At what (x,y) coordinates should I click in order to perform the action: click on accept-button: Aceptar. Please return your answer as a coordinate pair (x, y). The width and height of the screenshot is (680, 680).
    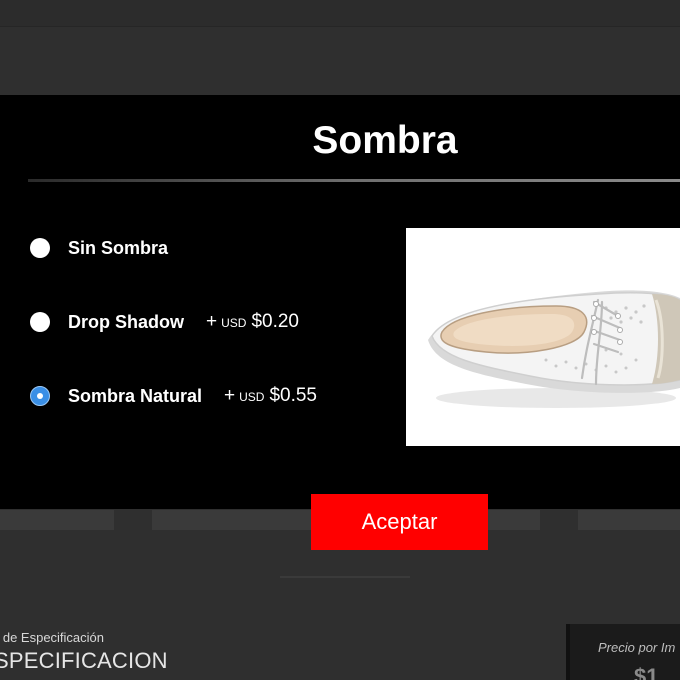
    Looking at the image, I should click on (399, 522).